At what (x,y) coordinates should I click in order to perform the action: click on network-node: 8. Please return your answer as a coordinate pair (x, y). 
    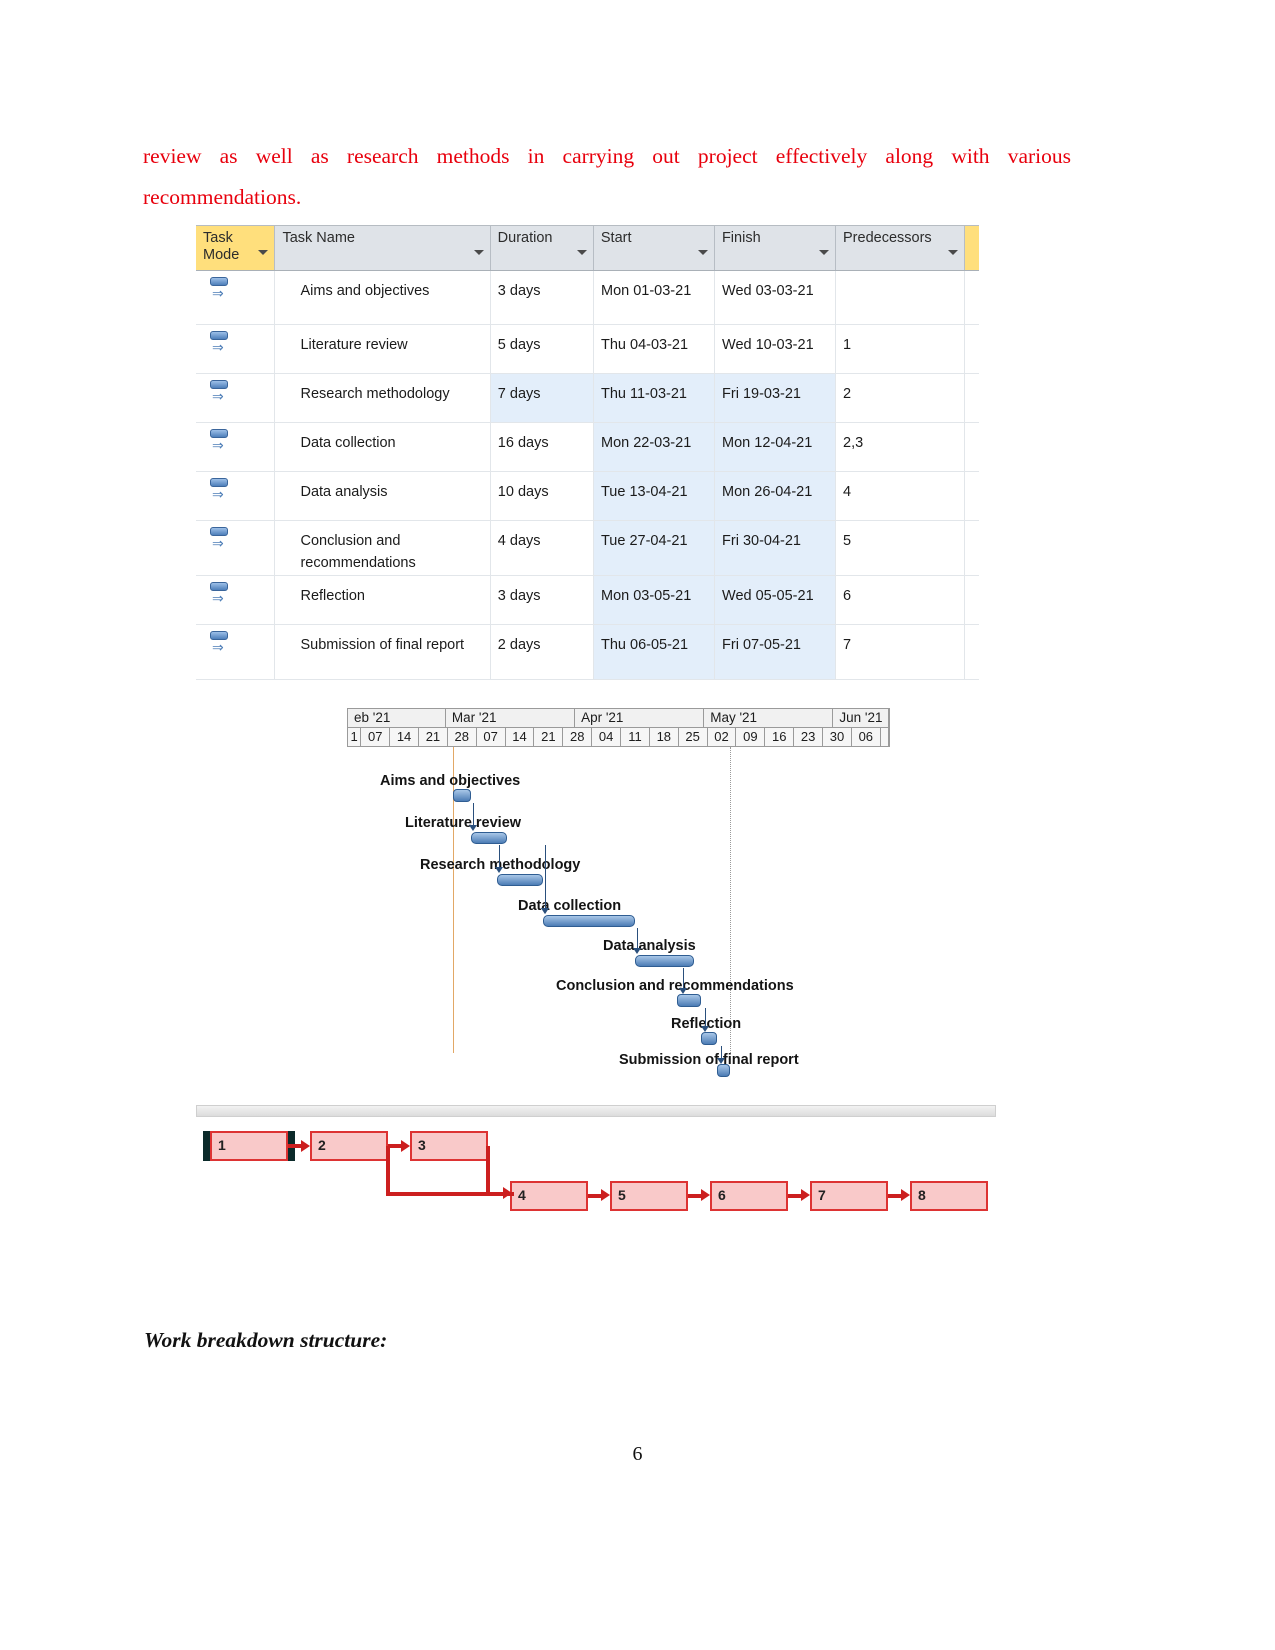
    Looking at the image, I should click on (949, 1196).